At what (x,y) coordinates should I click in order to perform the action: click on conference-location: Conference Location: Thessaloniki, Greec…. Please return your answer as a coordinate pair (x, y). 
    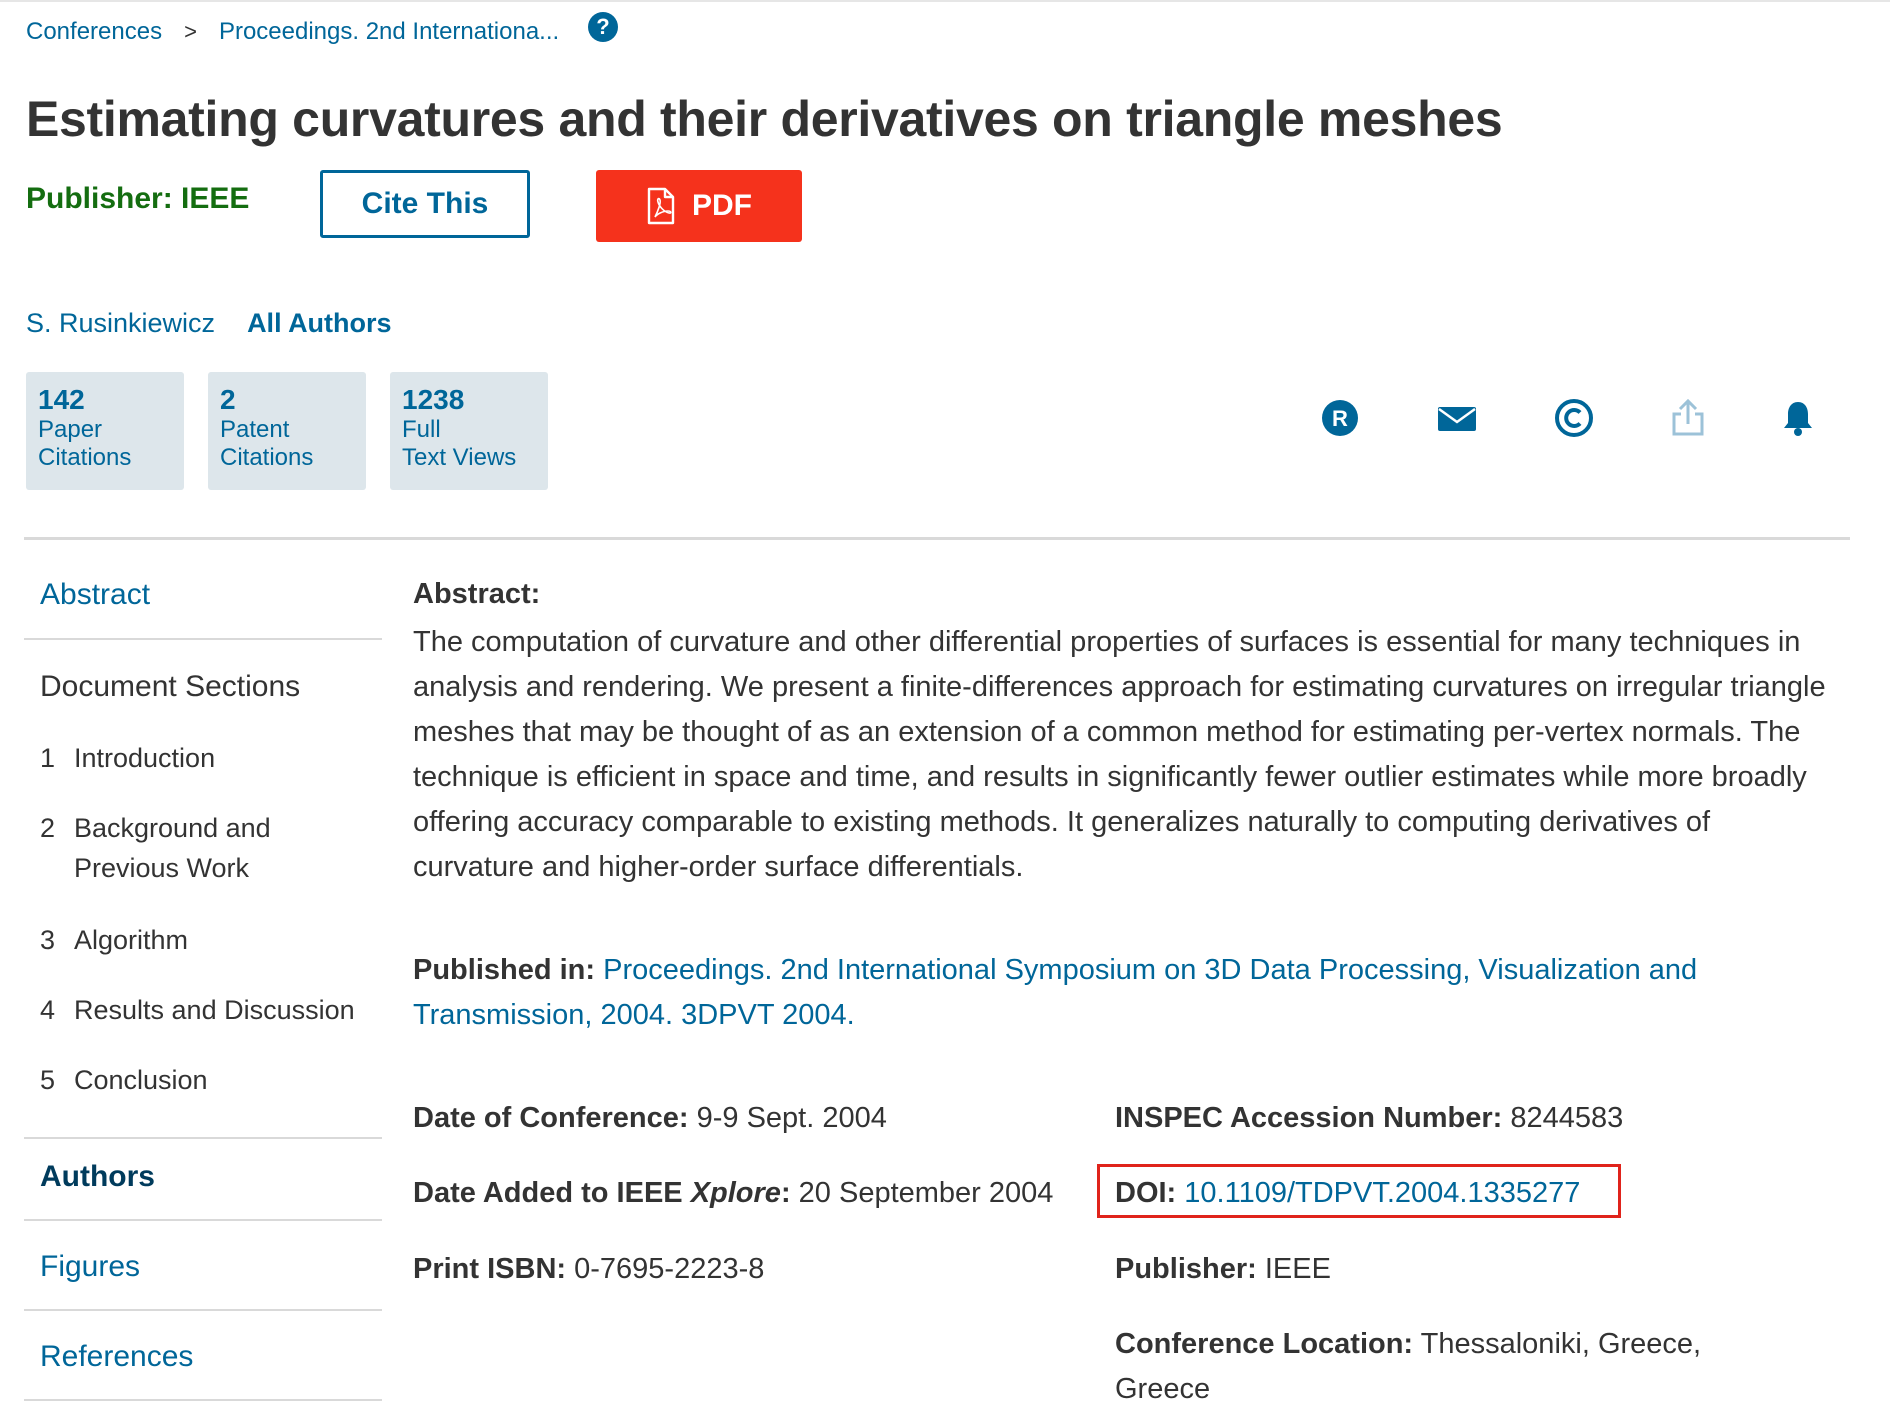
    Looking at the image, I should click on (1408, 1344).